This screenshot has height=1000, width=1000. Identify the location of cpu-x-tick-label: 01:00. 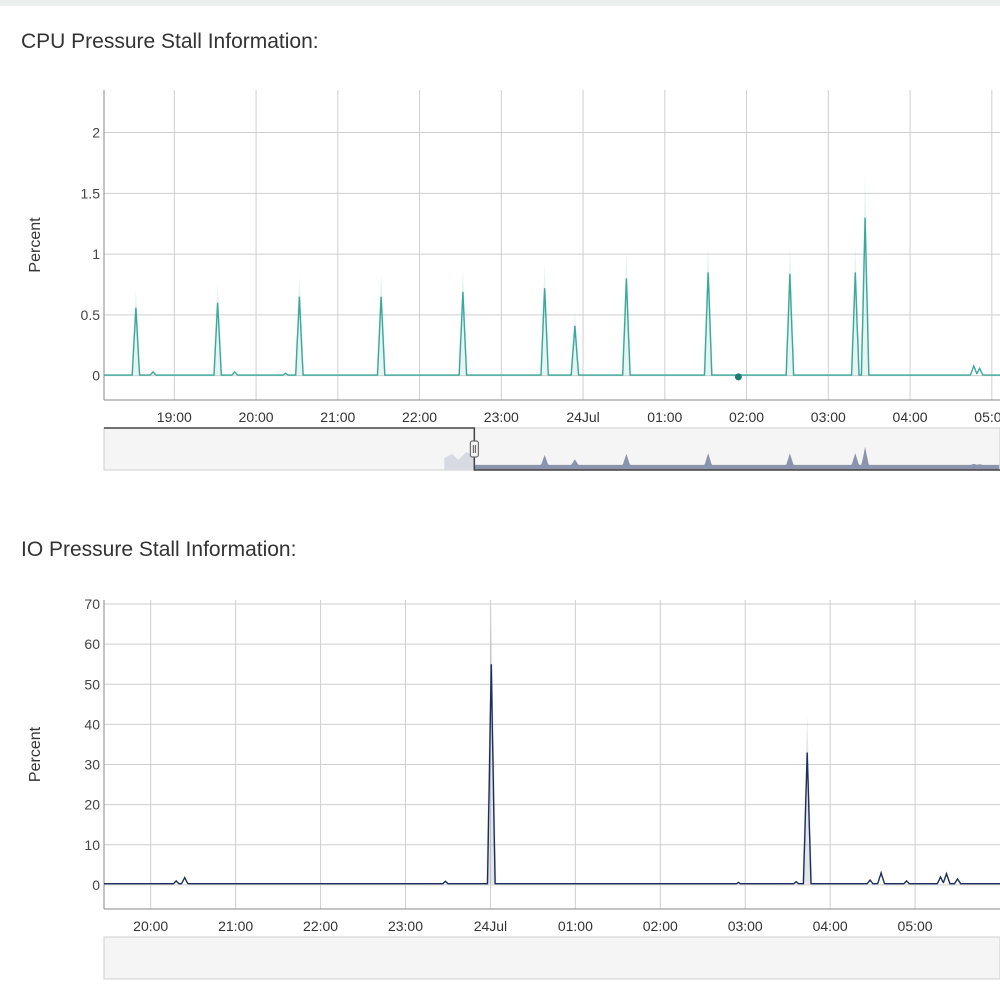
(664, 417).